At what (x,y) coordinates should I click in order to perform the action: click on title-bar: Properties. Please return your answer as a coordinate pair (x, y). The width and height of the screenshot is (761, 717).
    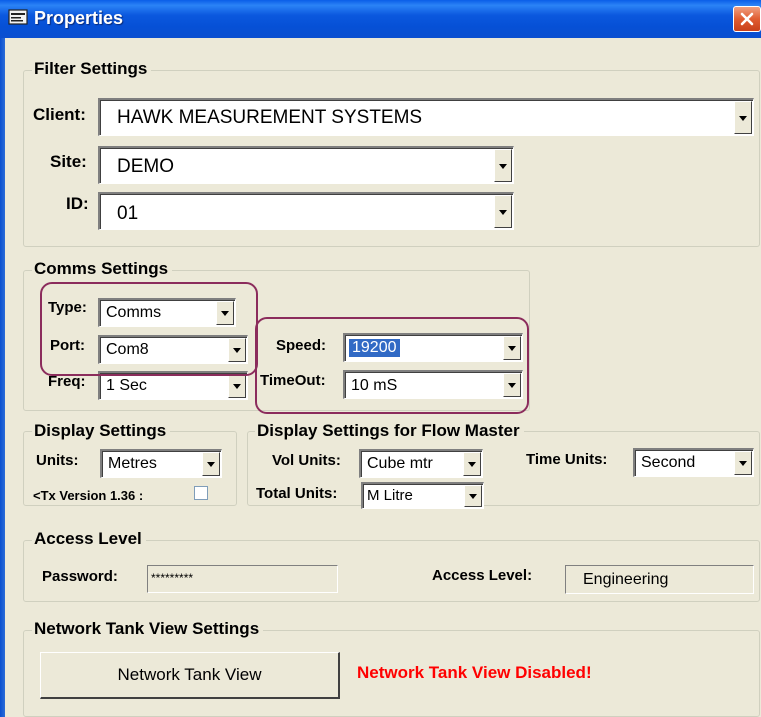
    Looking at the image, I should click on (380, 19).